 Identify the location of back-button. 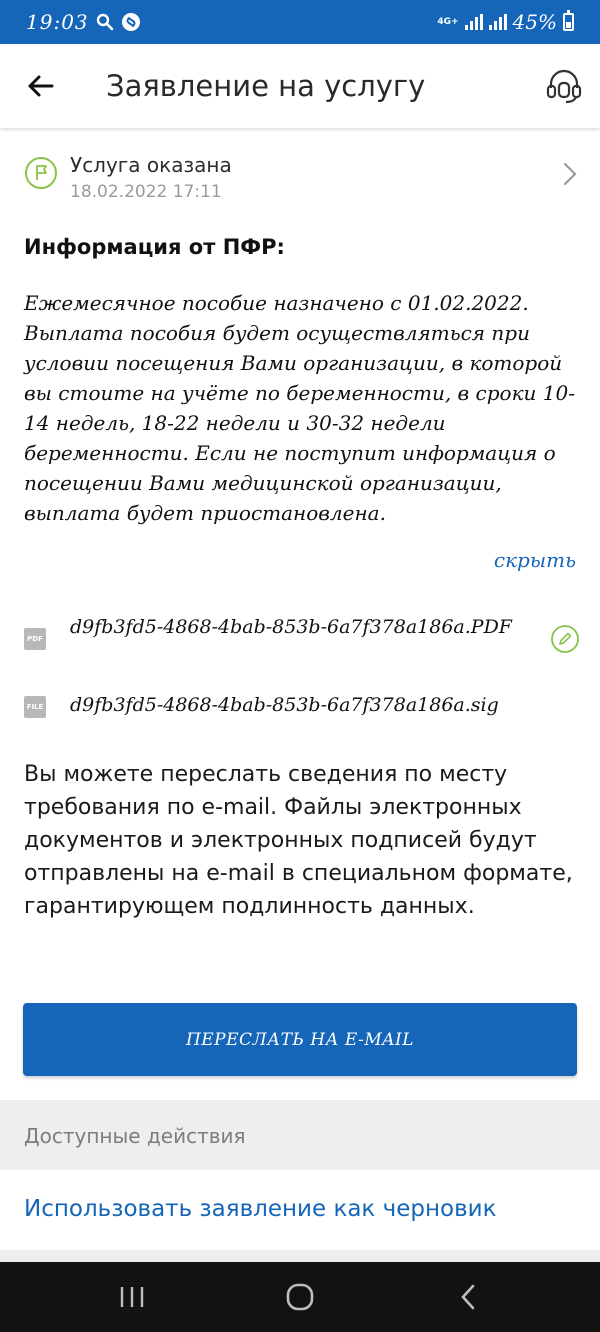
(40, 86).